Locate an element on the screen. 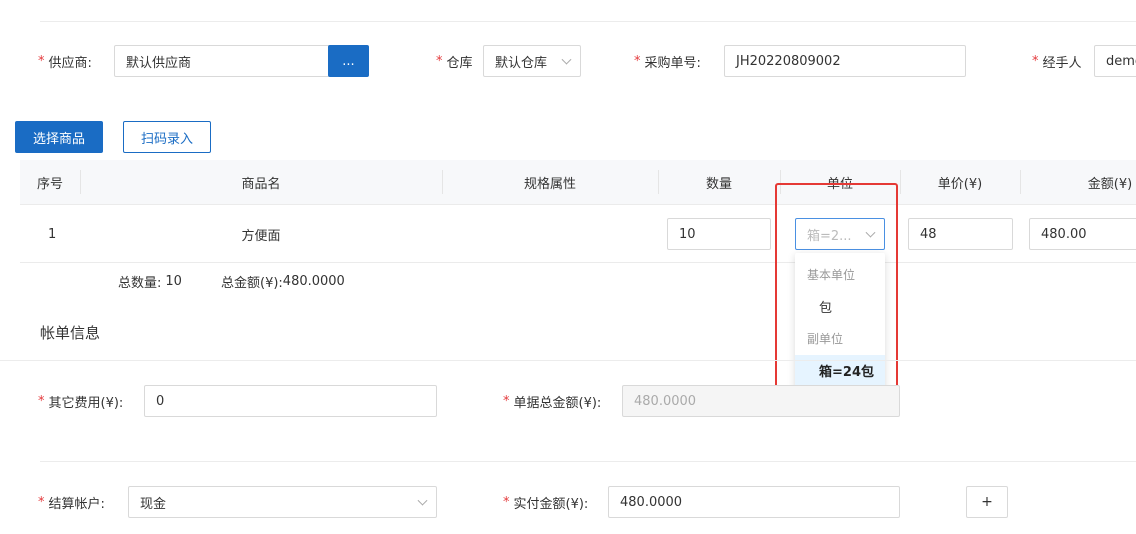  add-account-button: + is located at coordinates (987, 502).